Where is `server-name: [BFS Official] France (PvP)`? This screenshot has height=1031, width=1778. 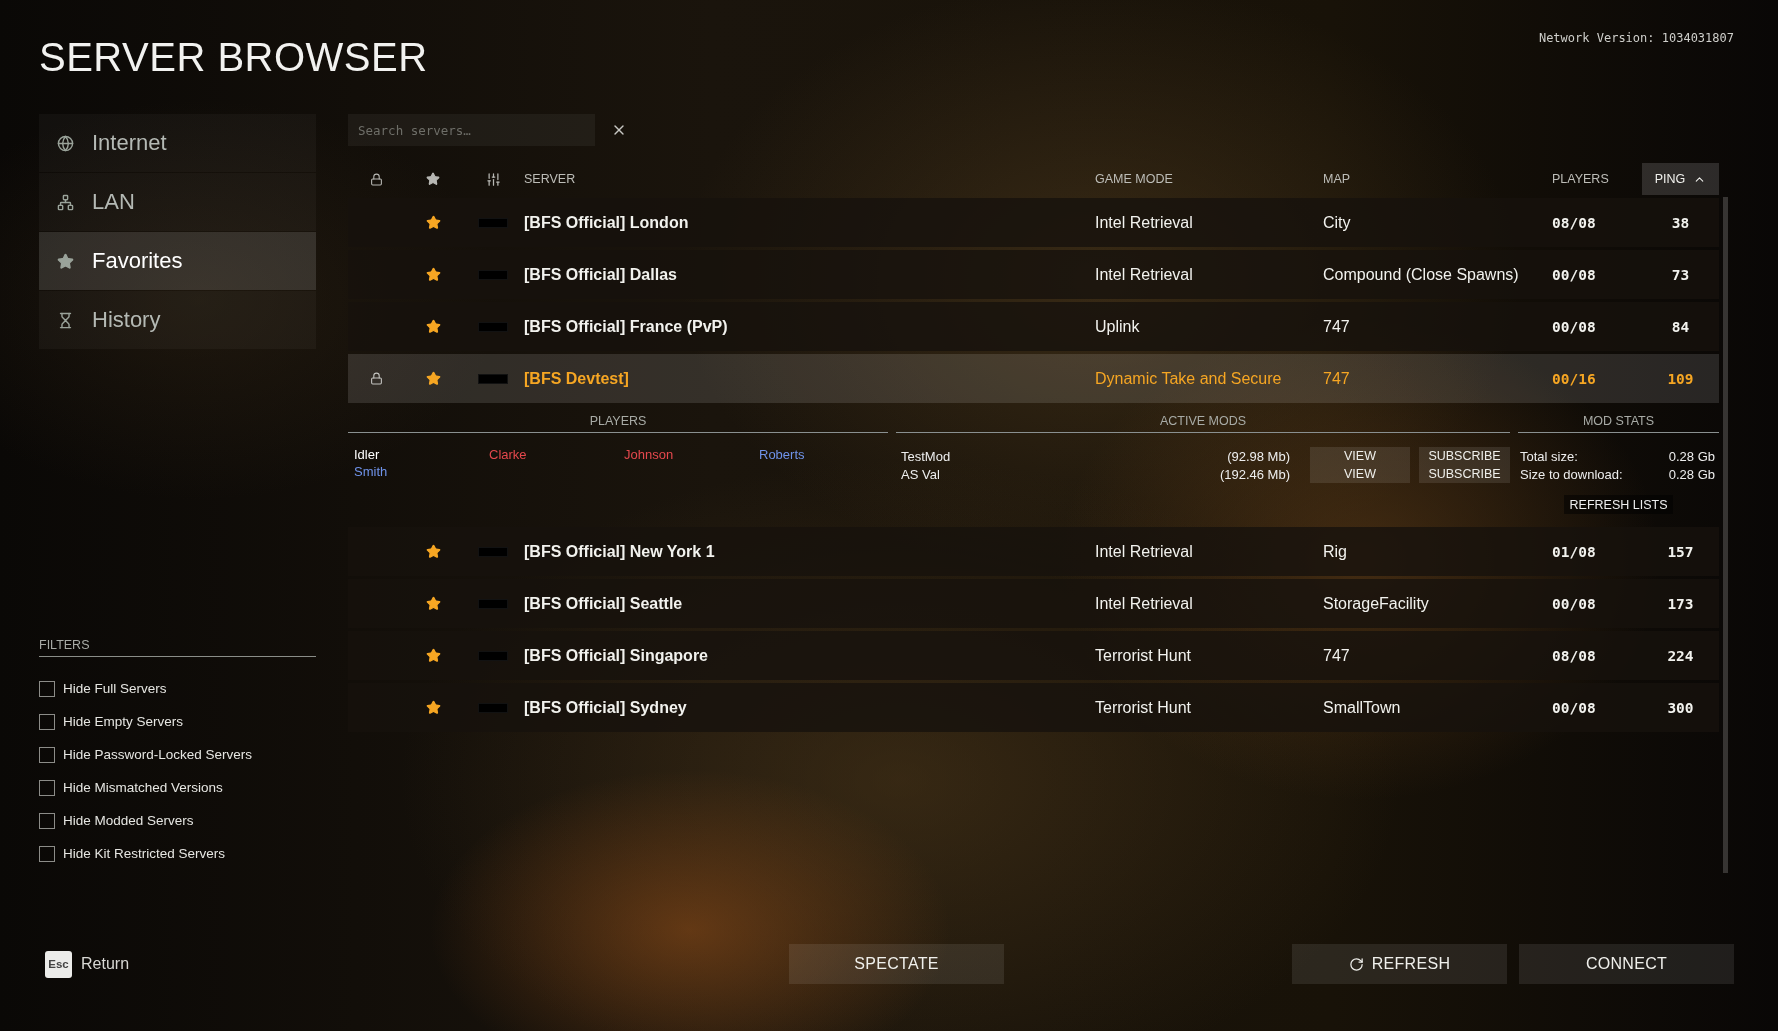 server-name: [BFS Official] France (PvP) is located at coordinates (626, 326).